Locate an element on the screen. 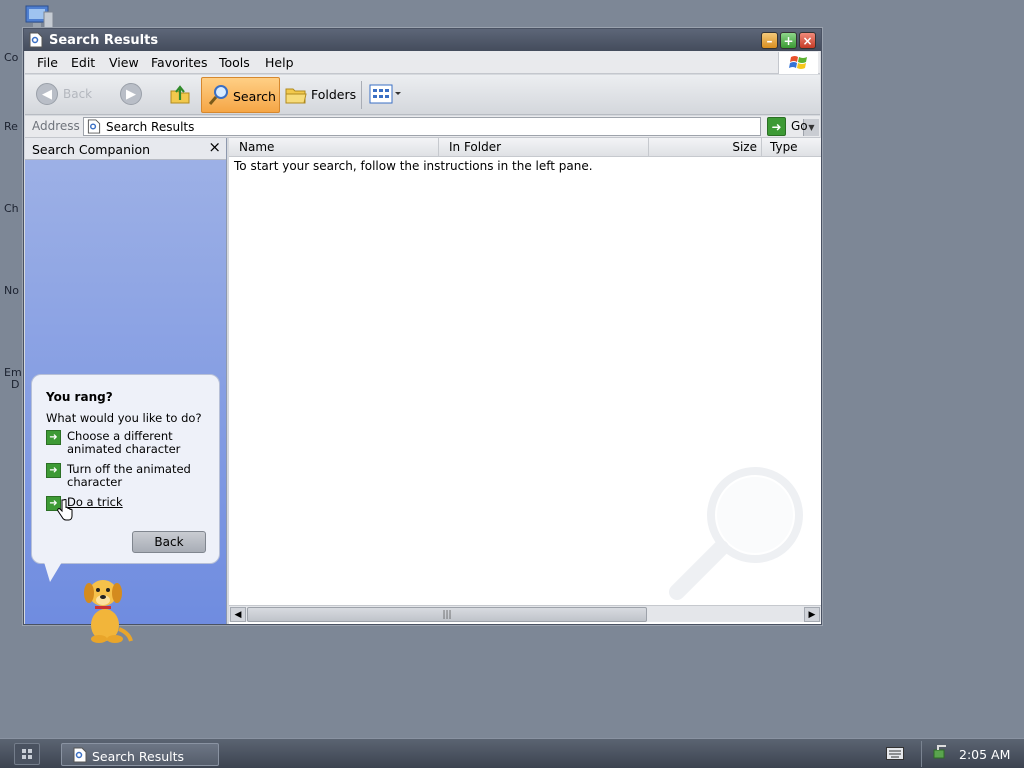  toolbar-separator is located at coordinates (361, 95).